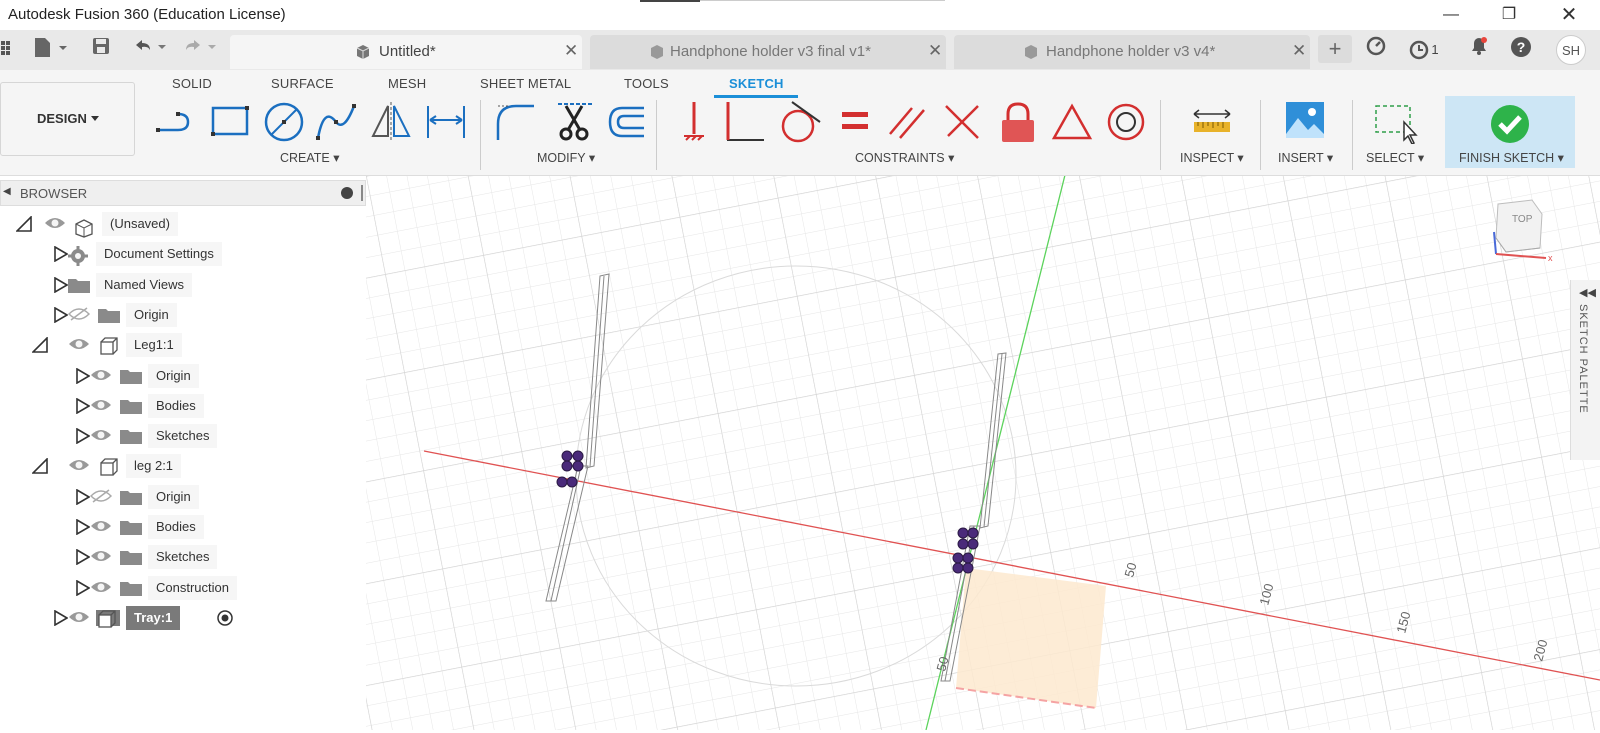  Describe the element at coordinates (183, 466) in the screenshot. I see `tree-row-leg-2-1: leg 2:1` at that location.